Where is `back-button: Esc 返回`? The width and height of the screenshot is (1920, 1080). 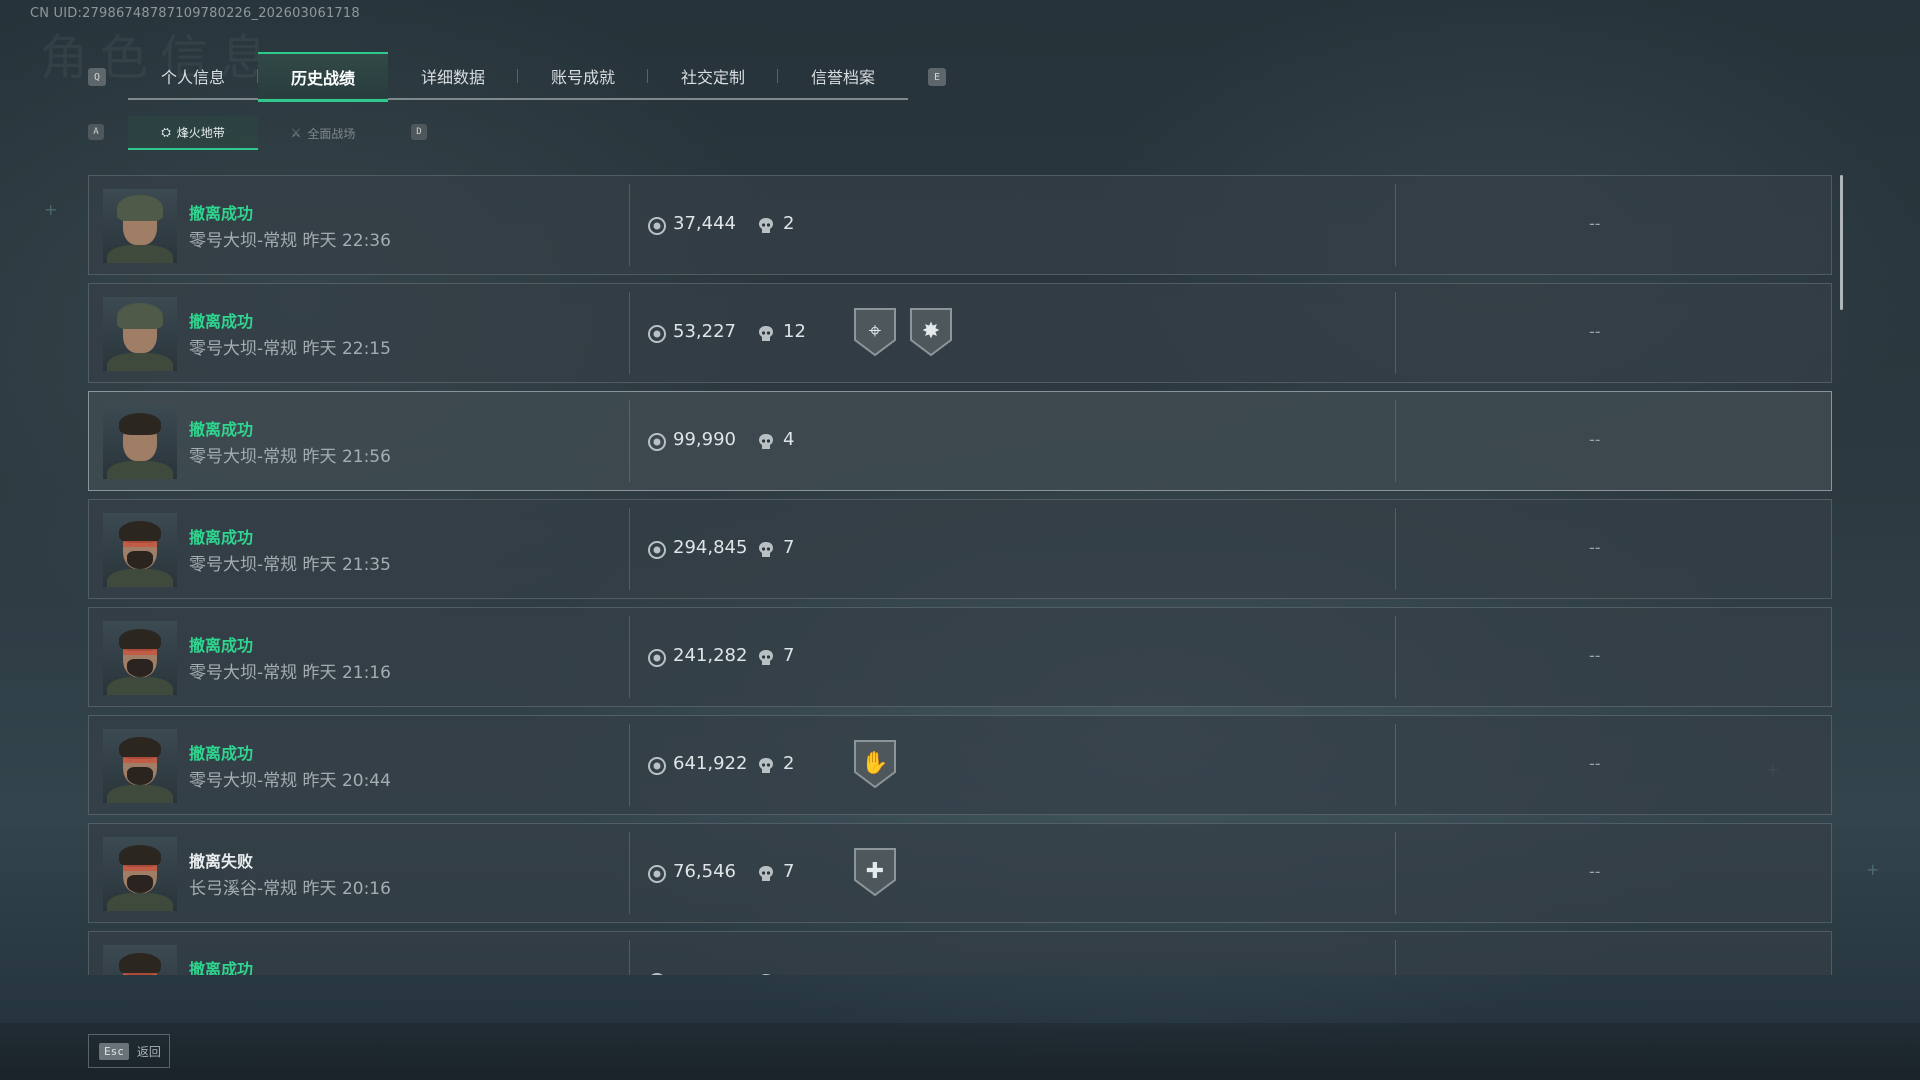 back-button: Esc 返回 is located at coordinates (129, 1051).